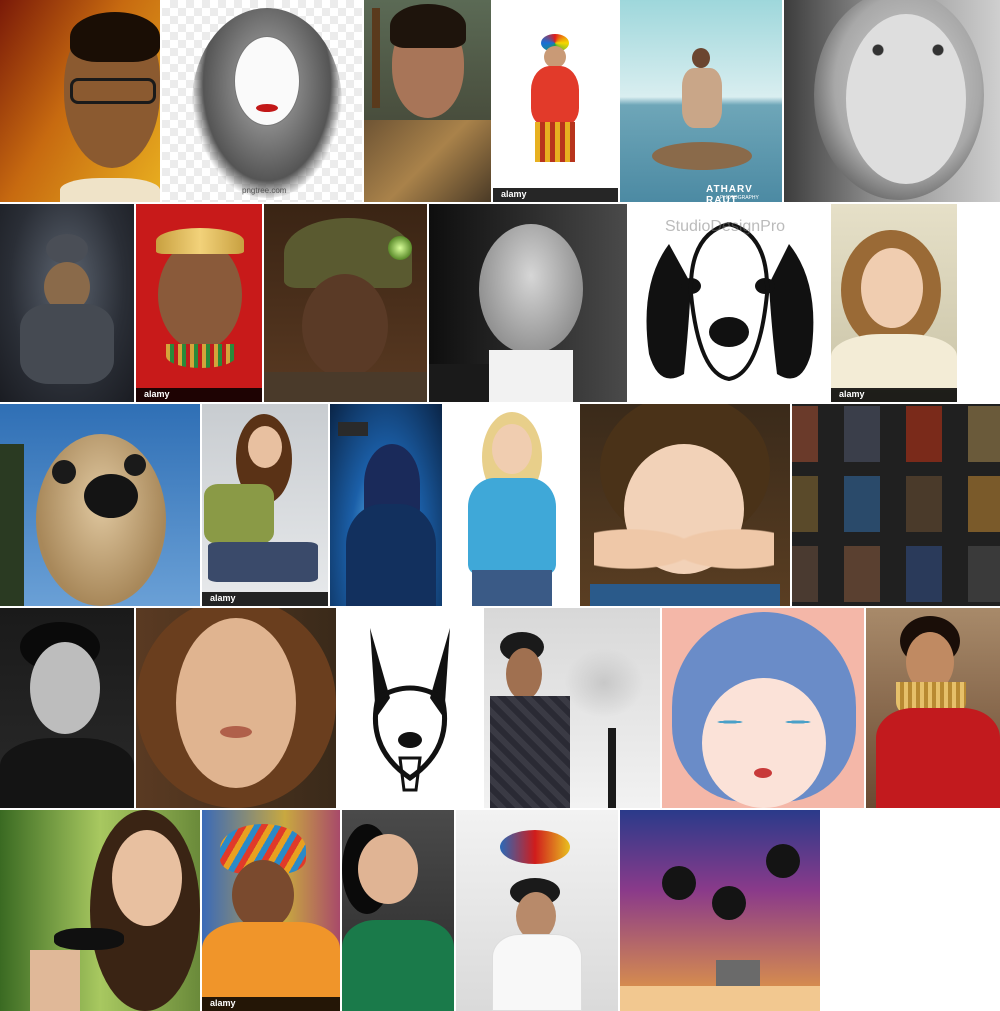 The height and width of the screenshot is (1011, 1000). I want to click on eyes-shape, so click(908, 50).